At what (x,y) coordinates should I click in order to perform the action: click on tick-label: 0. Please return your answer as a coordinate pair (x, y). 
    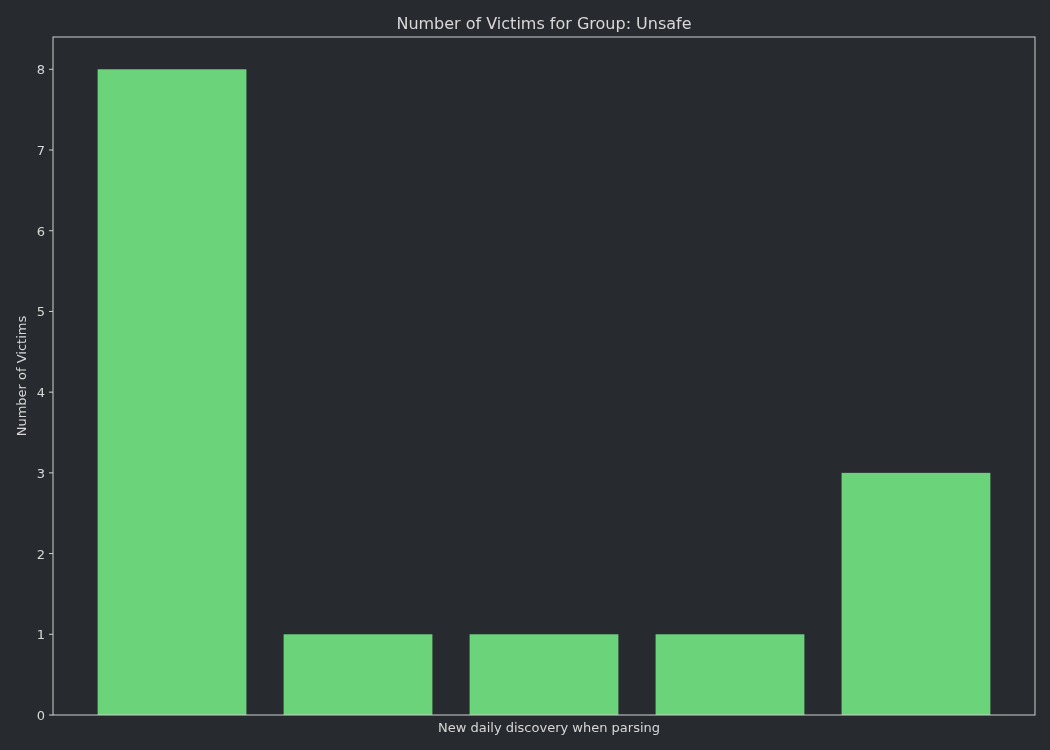
    Looking at the image, I should click on (40, 715).